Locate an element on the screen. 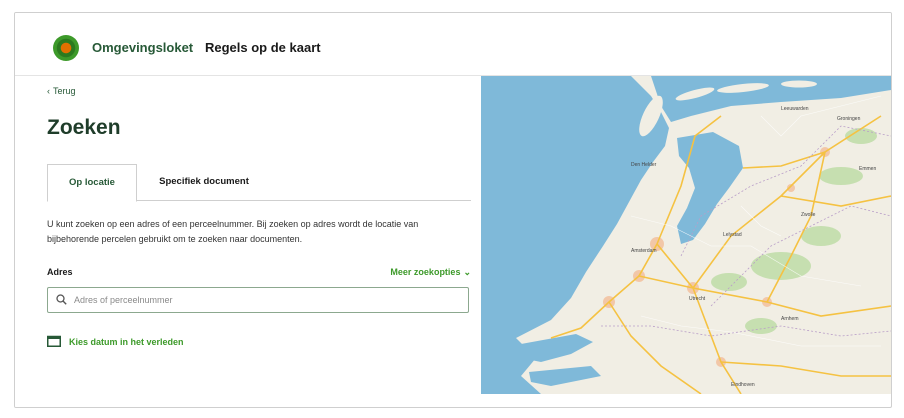  map-label-amsterdam: Amsterdam is located at coordinates (644, 251).